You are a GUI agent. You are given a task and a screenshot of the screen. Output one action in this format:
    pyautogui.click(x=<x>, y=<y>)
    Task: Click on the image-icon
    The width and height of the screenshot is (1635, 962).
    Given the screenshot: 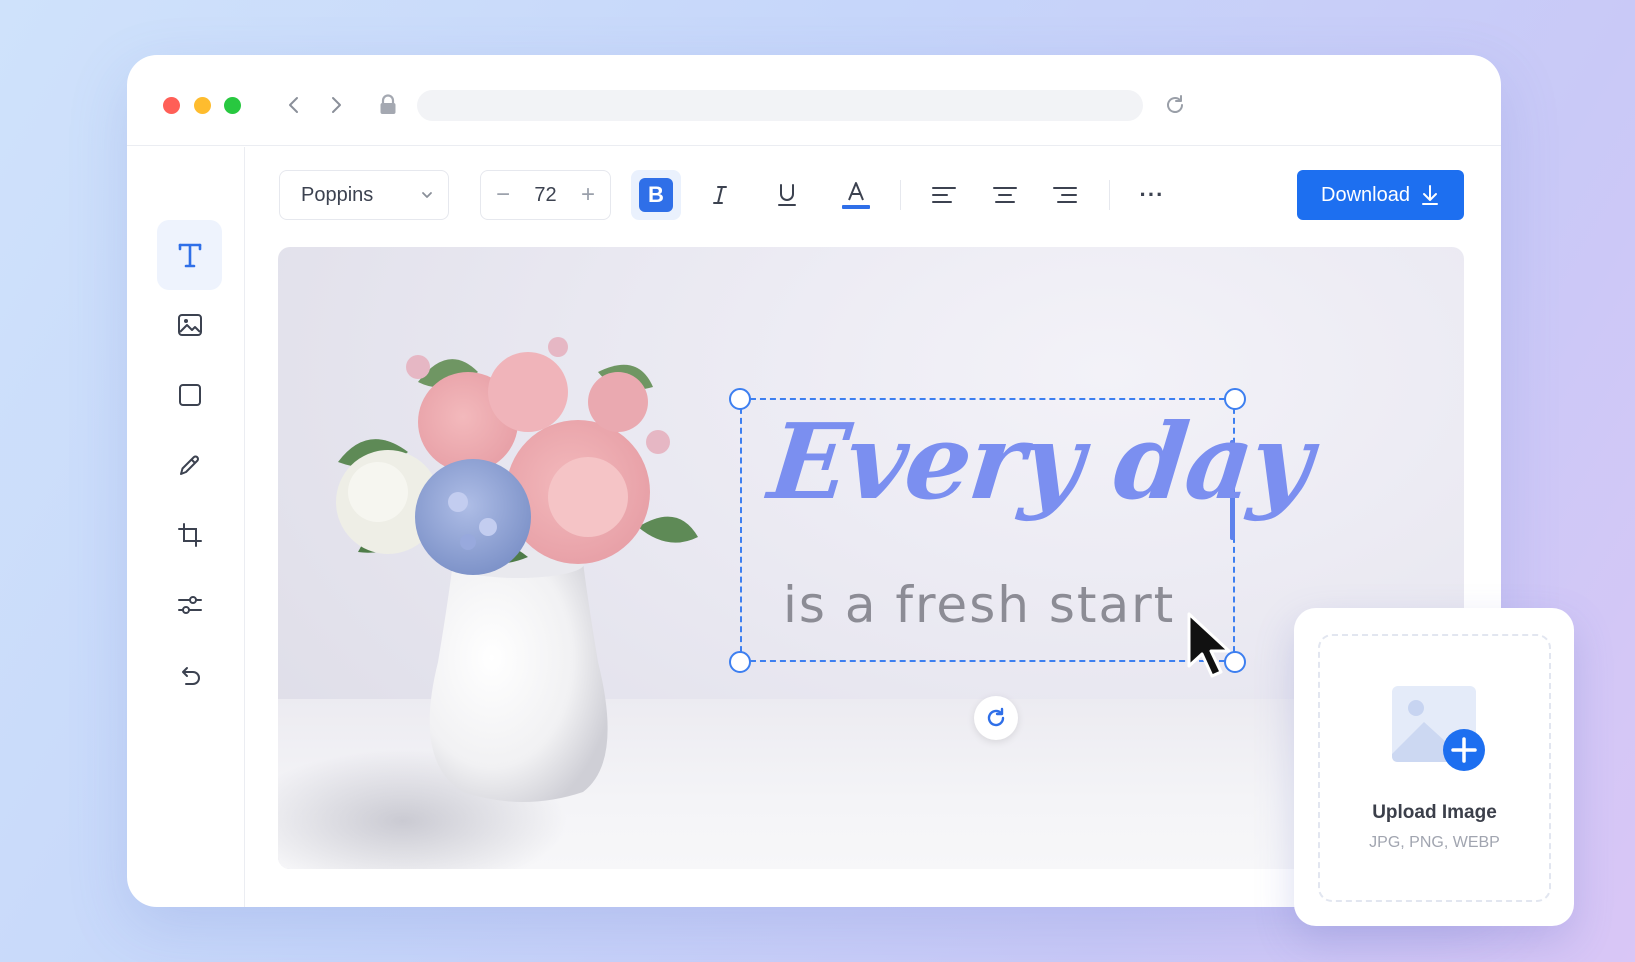 What is the action you would take?
    pyautogui.click(x=189, y=325)
    